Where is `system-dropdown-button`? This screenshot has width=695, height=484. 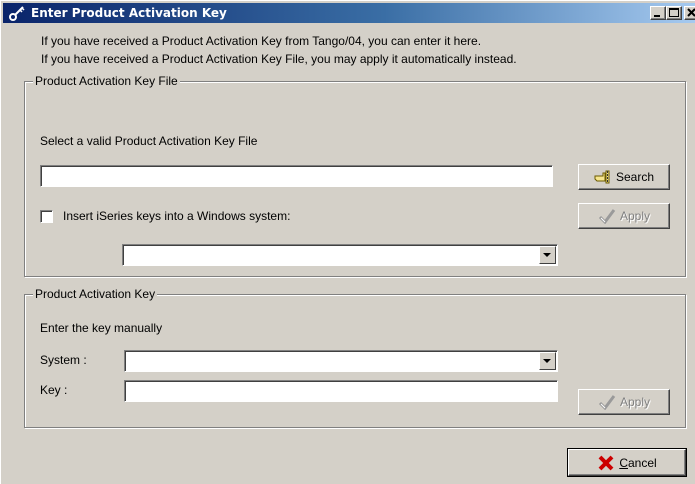 system-dropdown-button is located at coordinates (547, 361).